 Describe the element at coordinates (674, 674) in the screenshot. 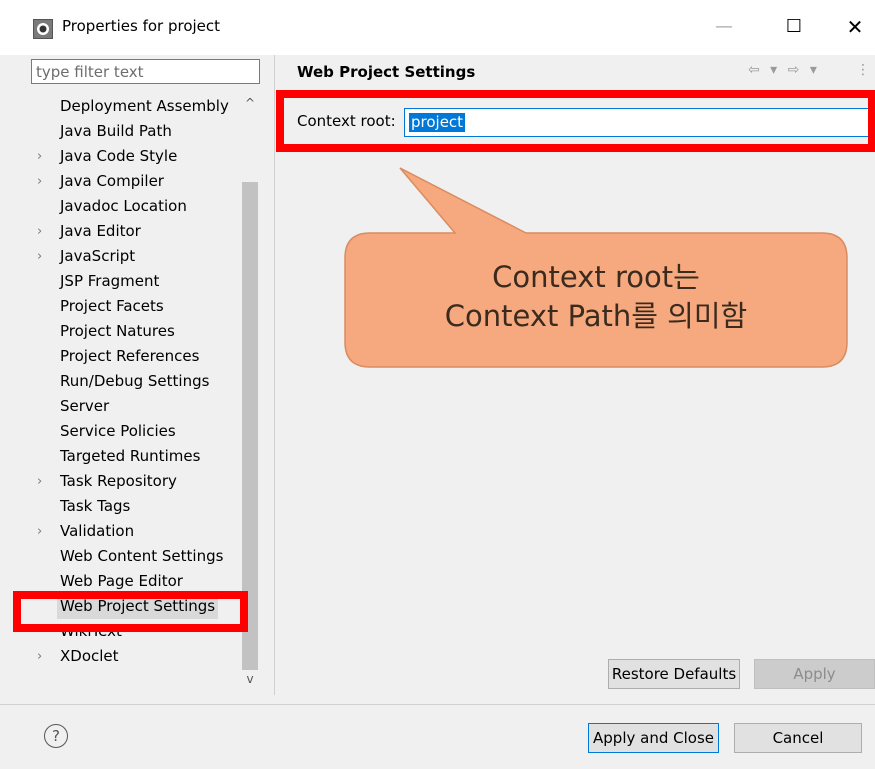

I see `restore-defaults-button: Restore Defaults` at that location.